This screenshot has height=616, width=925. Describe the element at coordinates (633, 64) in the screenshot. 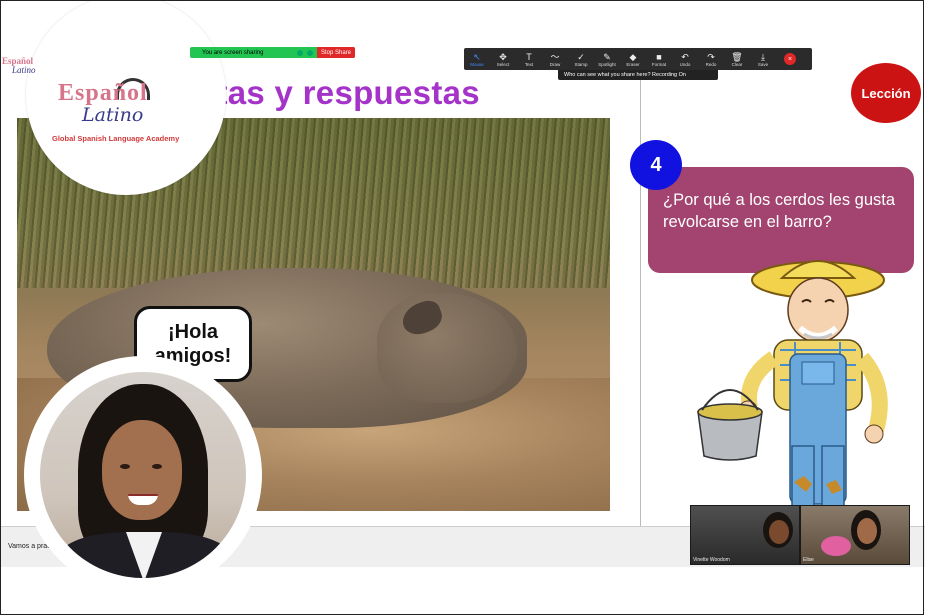

I see `tool-label: Eraser` at that location.